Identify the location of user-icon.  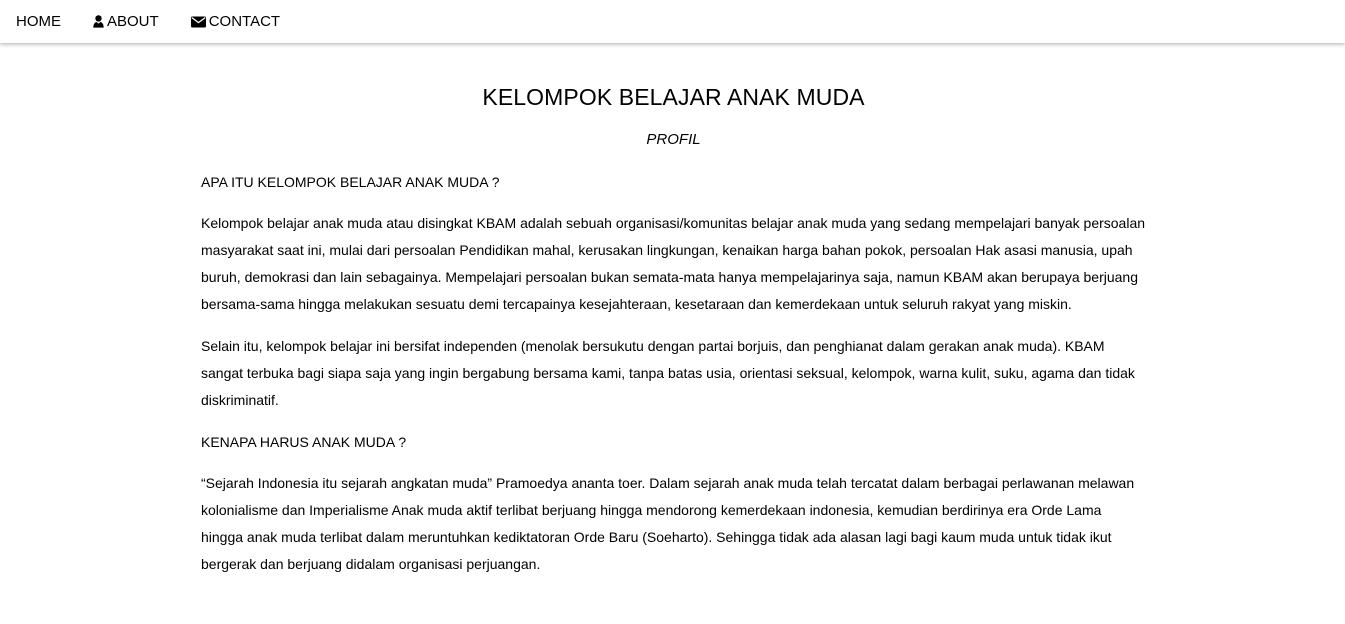
(98, 21).